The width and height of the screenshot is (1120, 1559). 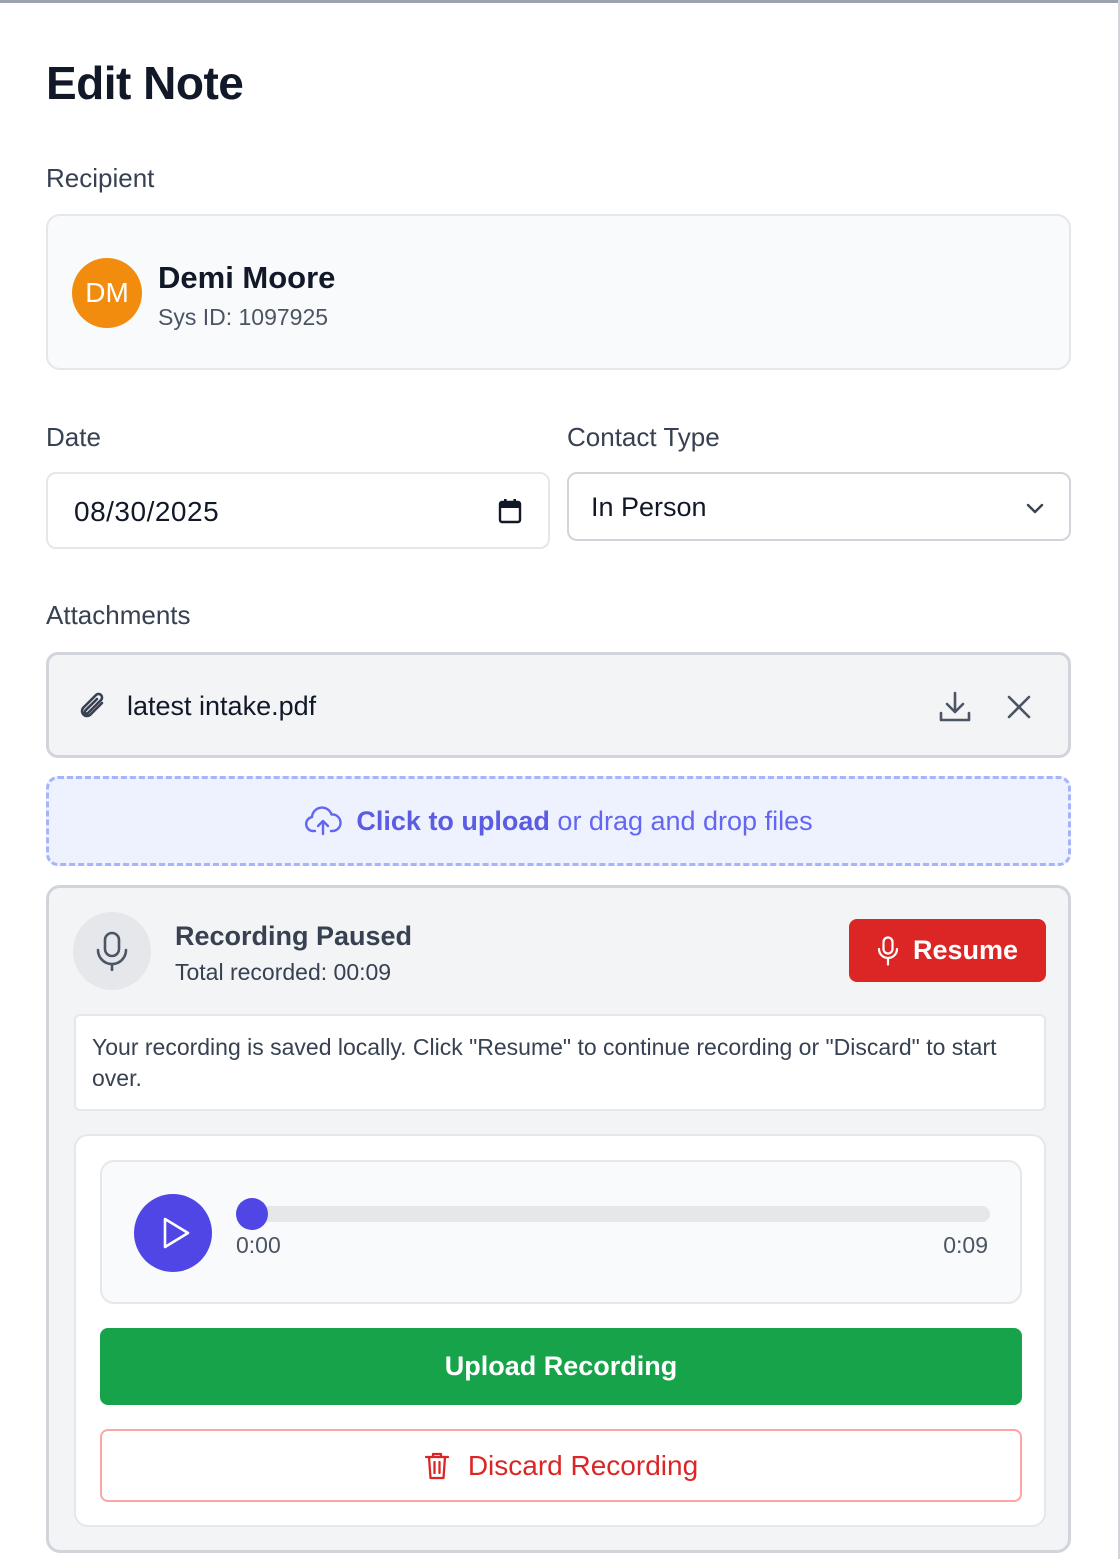 I want to click on avatar: DM, so click(x=107, y=293).